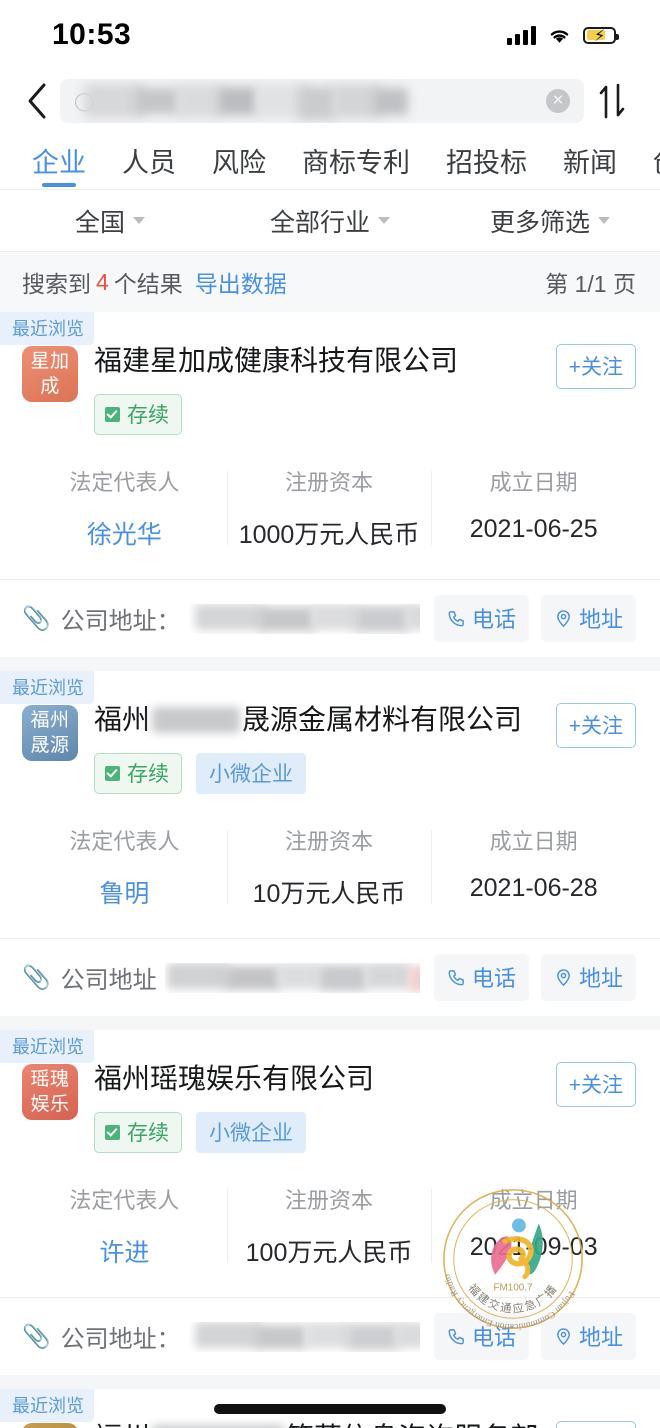 Image resolution: width=660 pixels, height=1428 pixels. Describe the element at coordinates (330, 618) in the screenshot. I see `address-row: 📎 公司地址： 电话 地址` at that location.